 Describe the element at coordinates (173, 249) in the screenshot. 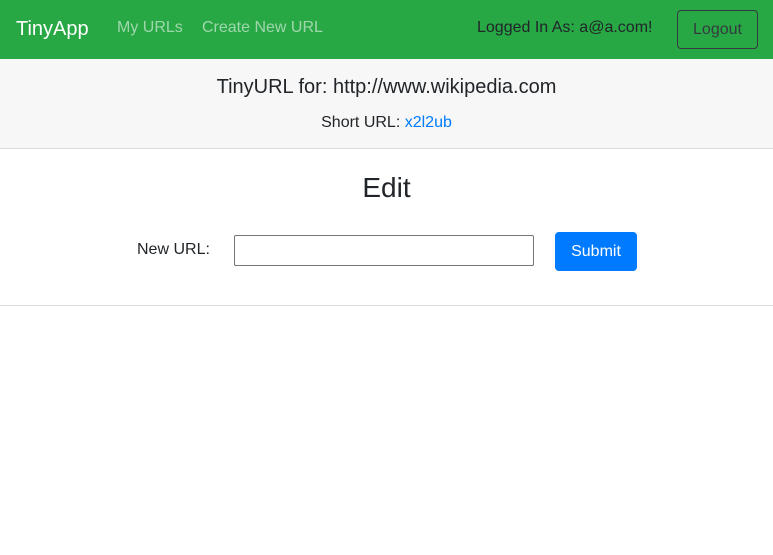

I see `new-url-label: New URL:` at that location.